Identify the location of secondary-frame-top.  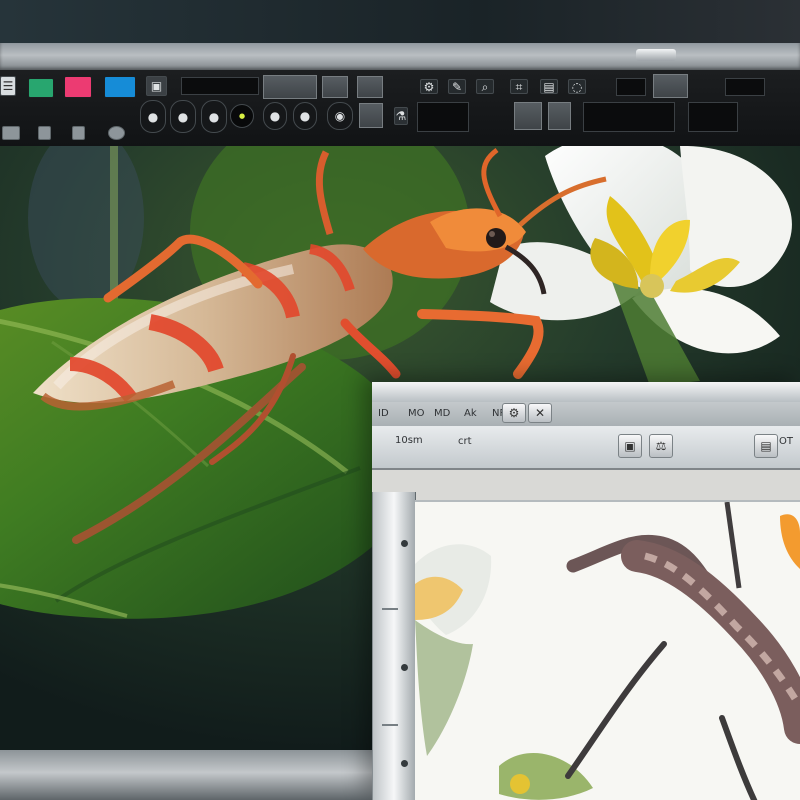
(586, 392).